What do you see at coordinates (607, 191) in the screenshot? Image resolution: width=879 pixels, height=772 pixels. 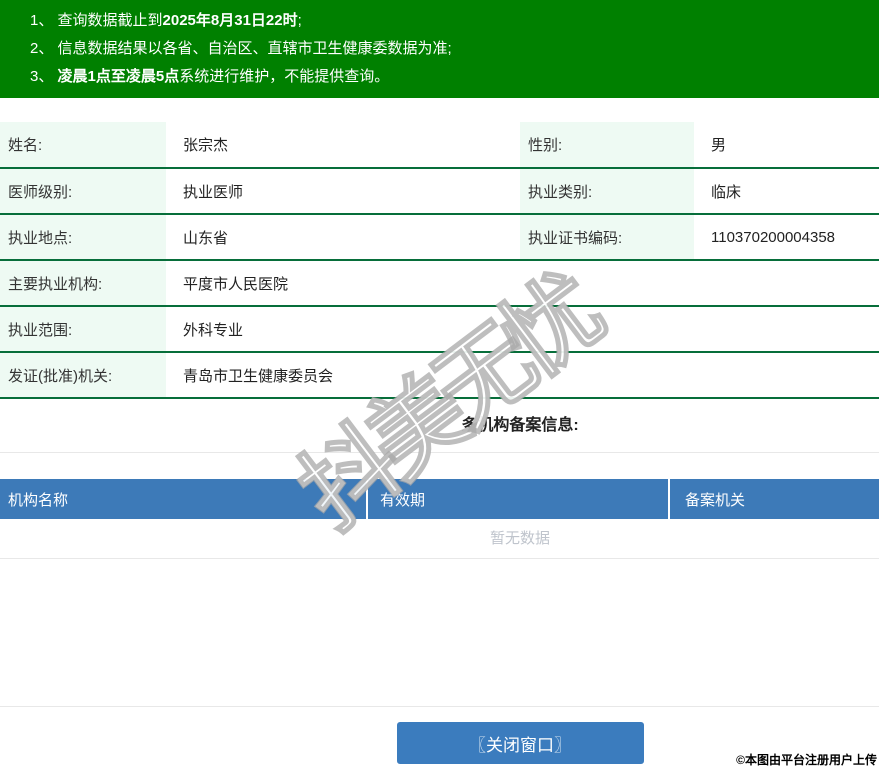 I see `practice-category-label: 执业类别:` at bounding box center [607, 191].